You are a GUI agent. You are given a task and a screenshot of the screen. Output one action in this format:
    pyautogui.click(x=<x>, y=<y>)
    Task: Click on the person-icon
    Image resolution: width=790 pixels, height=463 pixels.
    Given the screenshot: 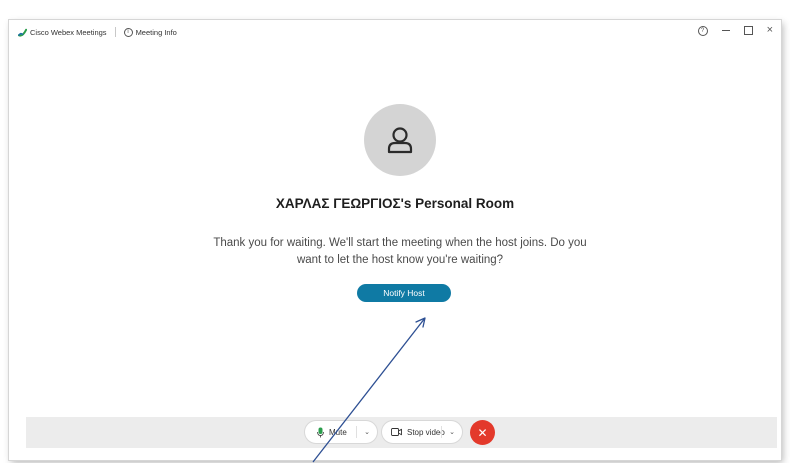 What is the action you would take?
    pyautogui.click(x=400, y=140)
    